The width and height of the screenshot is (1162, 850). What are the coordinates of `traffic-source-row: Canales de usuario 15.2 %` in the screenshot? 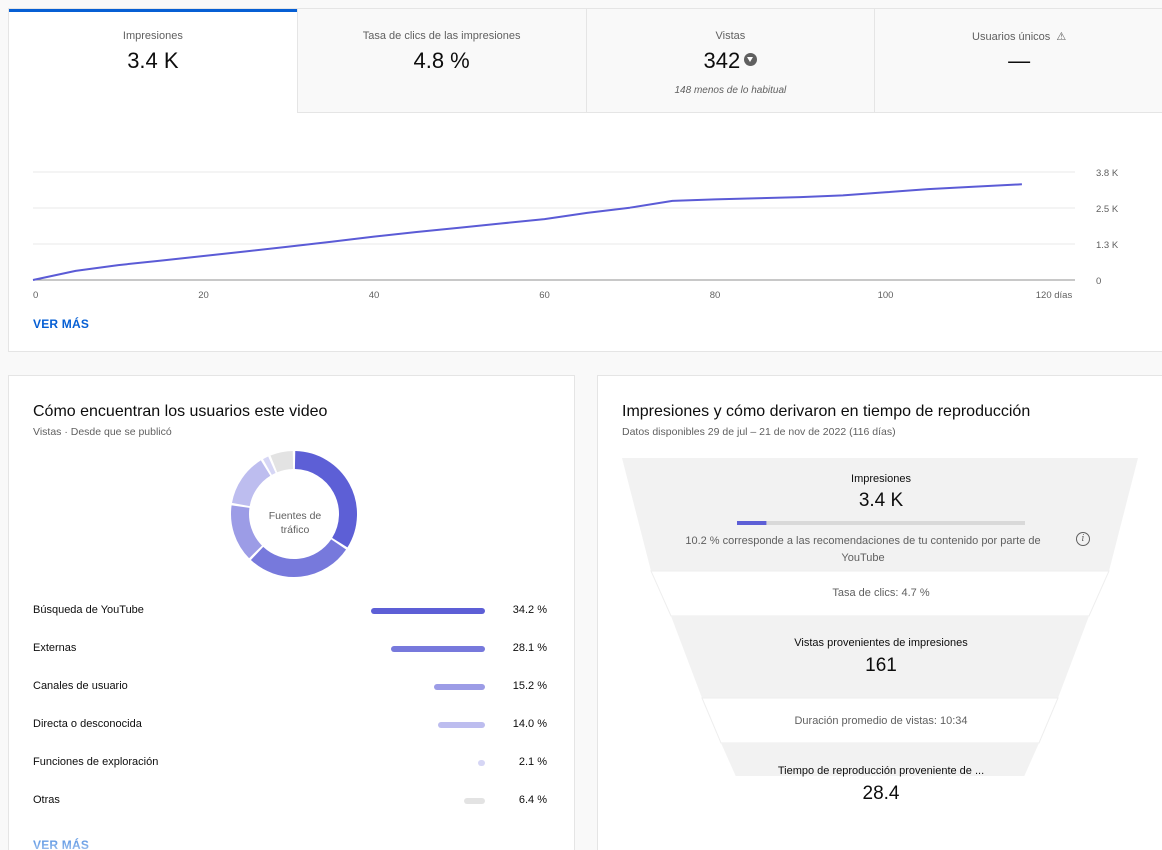 It's located at (293, 687).